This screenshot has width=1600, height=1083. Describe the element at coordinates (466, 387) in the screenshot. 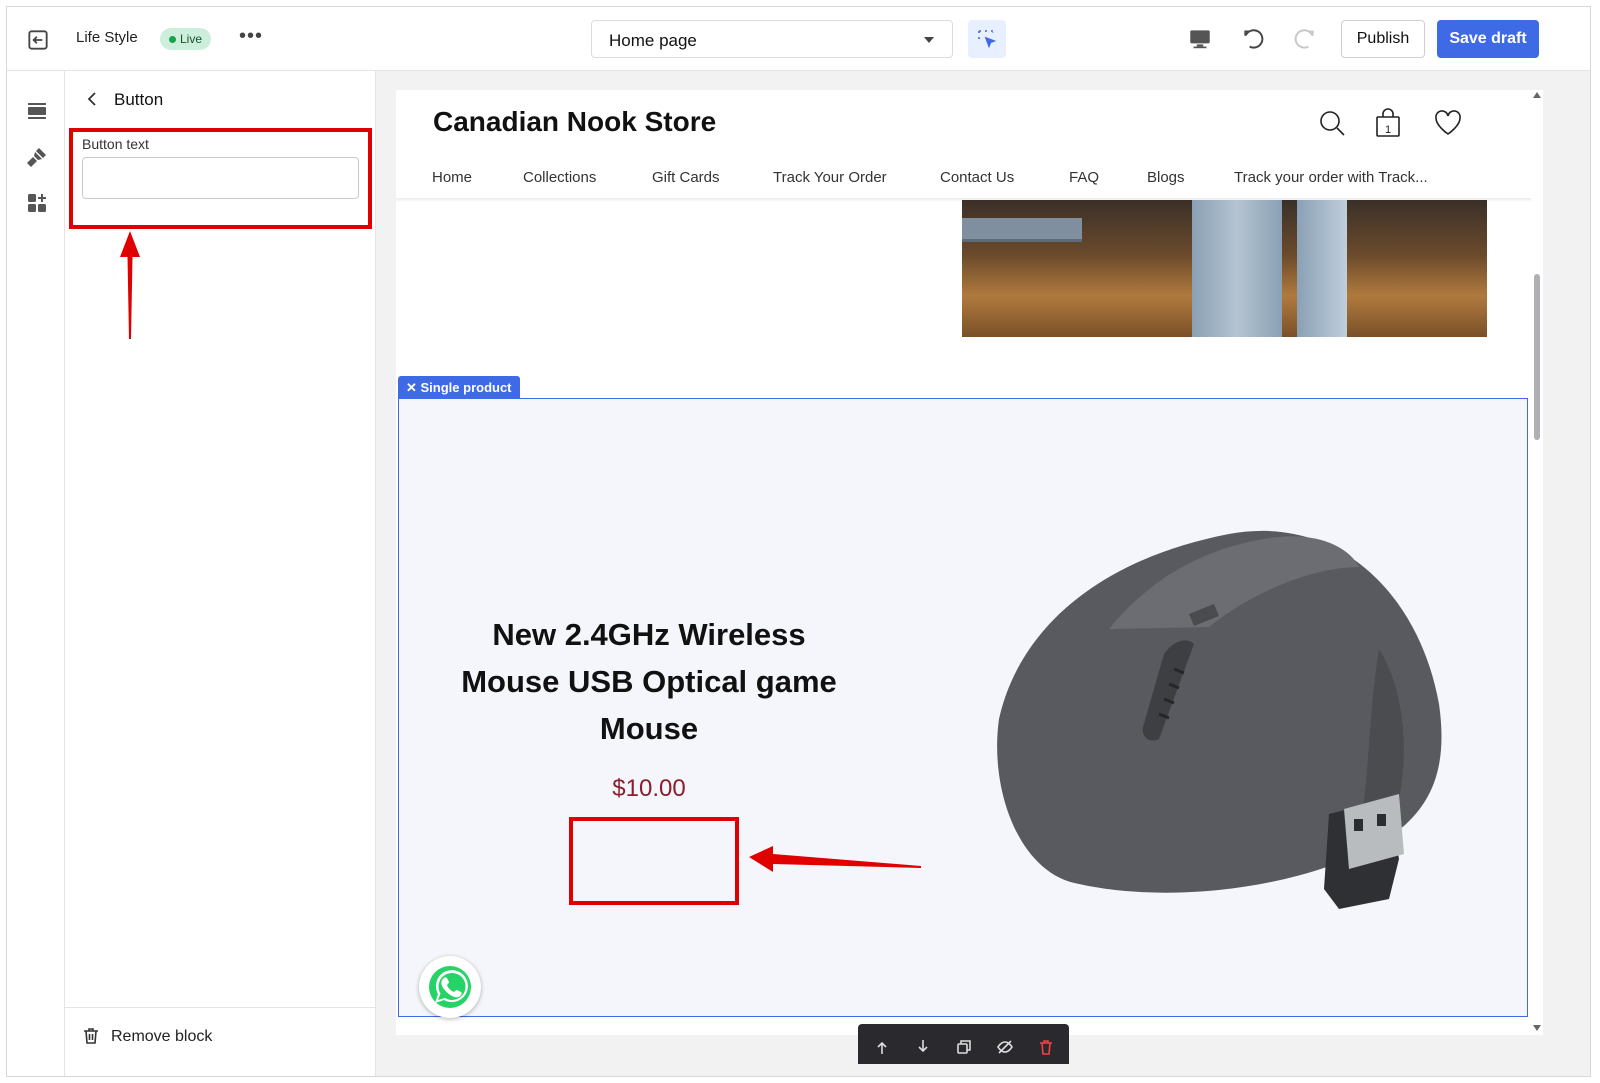

I see `section-tag-label: Single product` at that location.